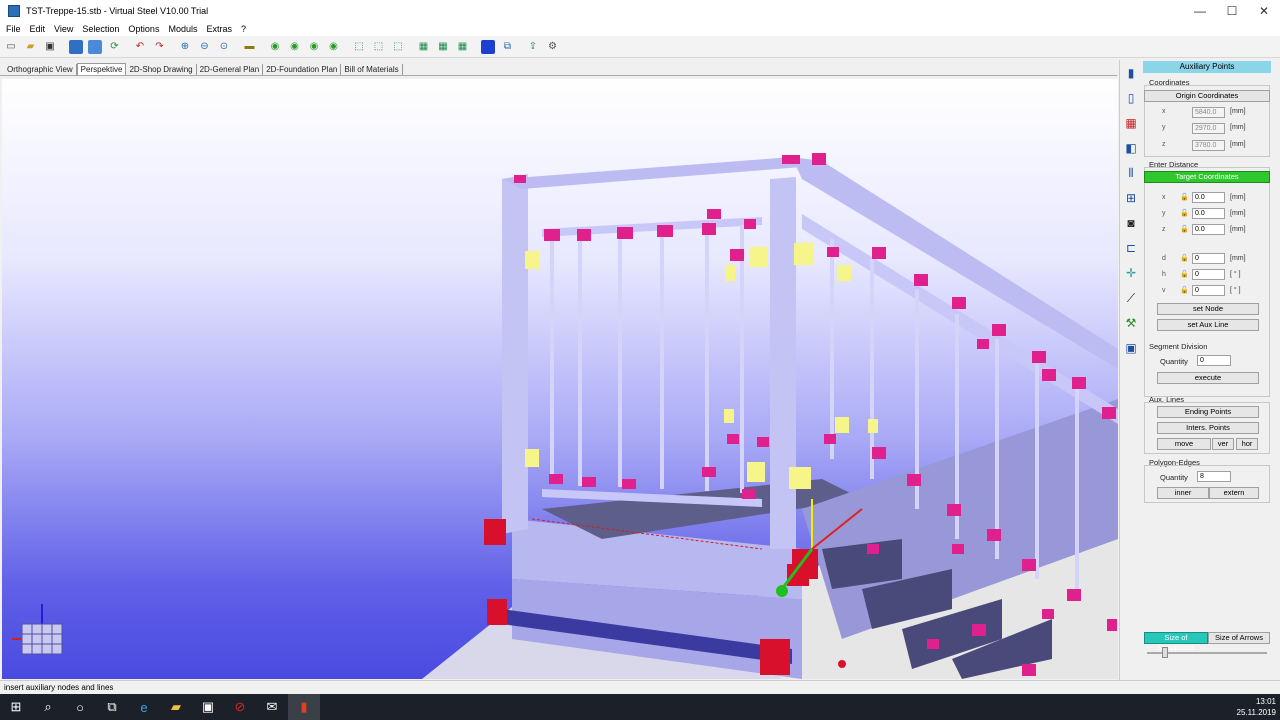  Describe the element at coordinates (1264, 11) in the screenshot. I see `close-button: ✕` at that location.